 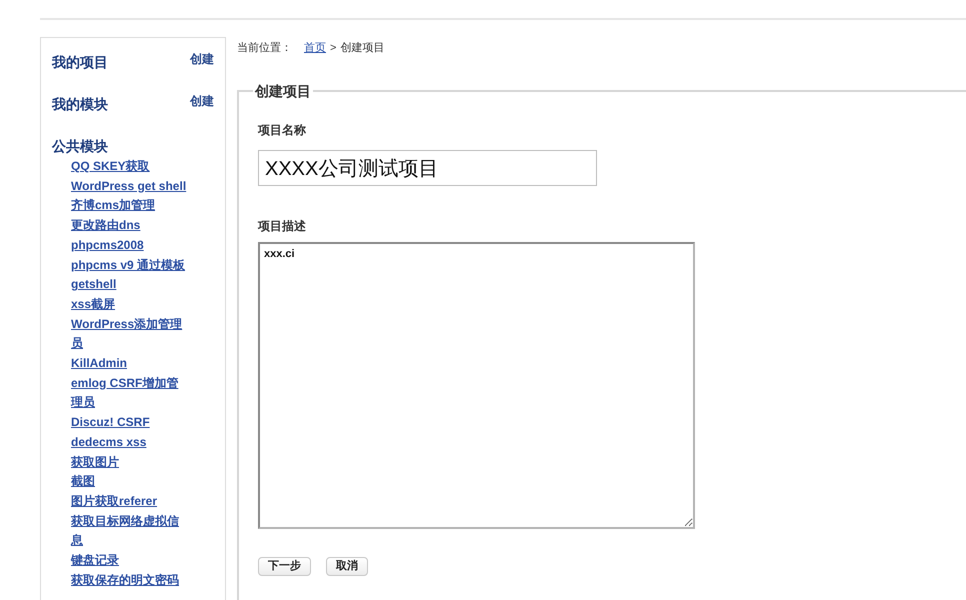 I want to click on current-page-label: 创建项目, so click(x=362, y=48).